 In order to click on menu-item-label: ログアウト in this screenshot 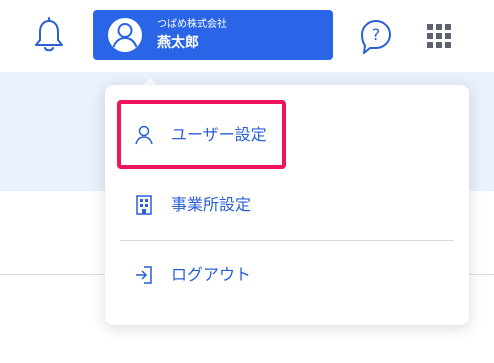, I will do `click(211, 274)`.